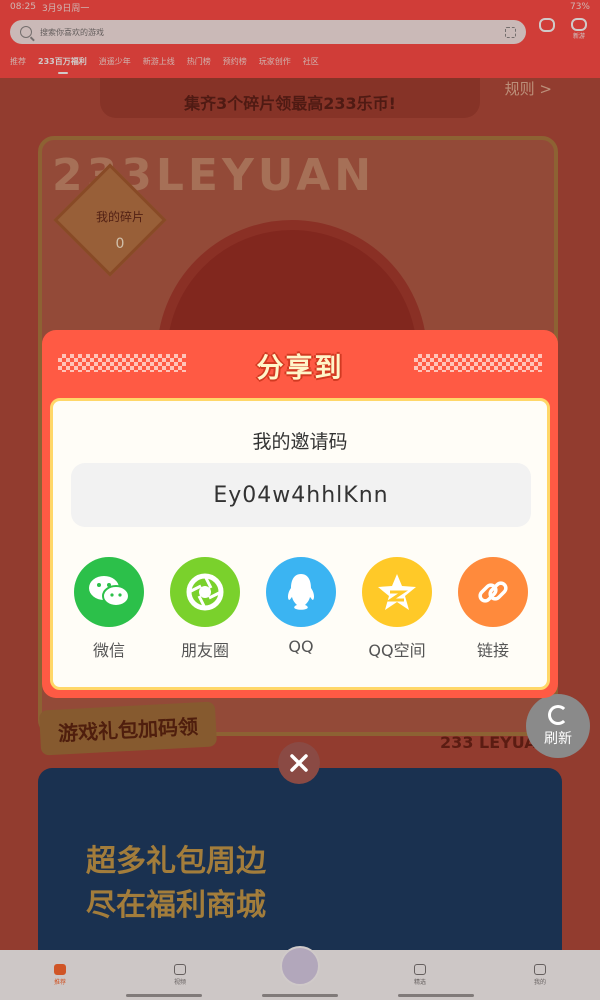  I want to click on share-moments: 朋友圈, so click(205, 609).